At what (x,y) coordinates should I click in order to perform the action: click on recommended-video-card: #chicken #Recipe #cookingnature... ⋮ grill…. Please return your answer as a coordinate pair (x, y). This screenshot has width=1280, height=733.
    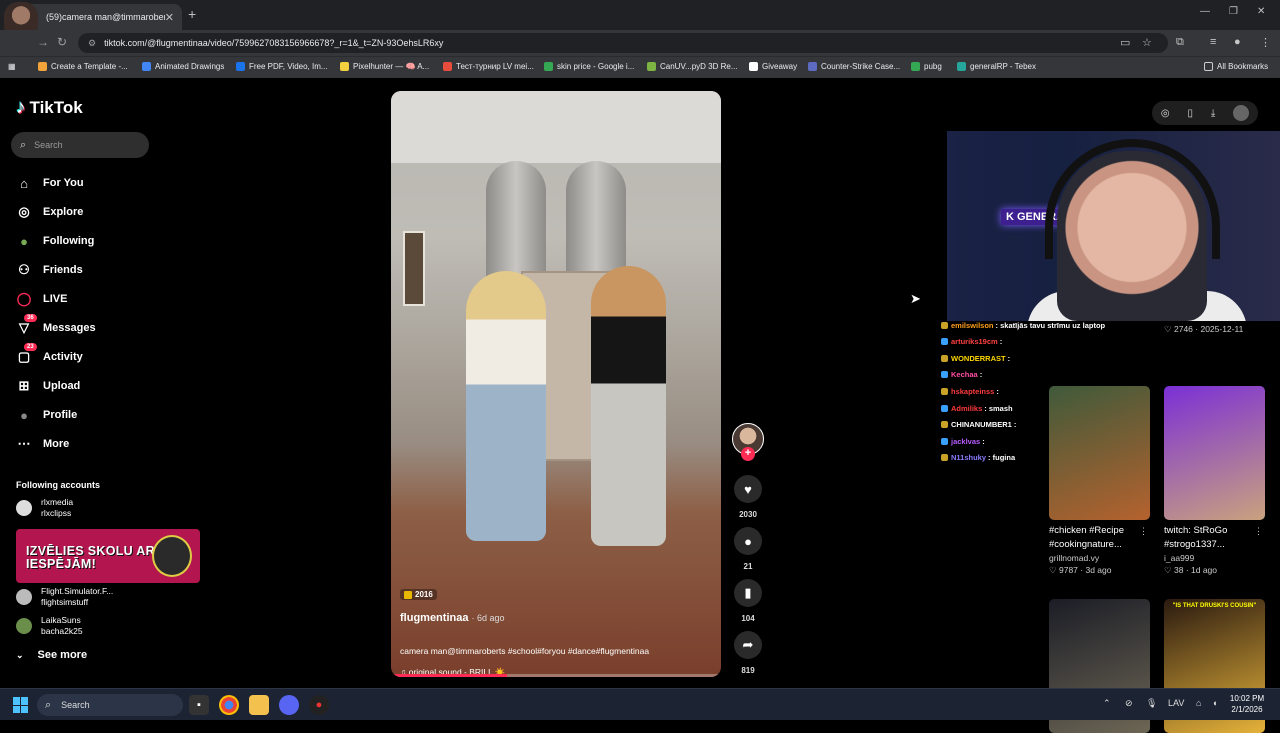
    Looking at the image, I should click on (1099, 481).